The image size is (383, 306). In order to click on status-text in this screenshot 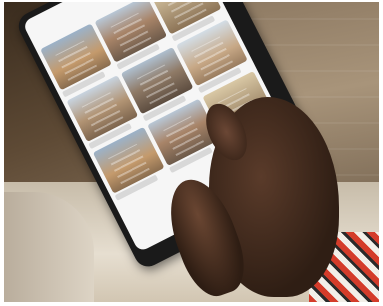, I will do `click(30, 26)`.